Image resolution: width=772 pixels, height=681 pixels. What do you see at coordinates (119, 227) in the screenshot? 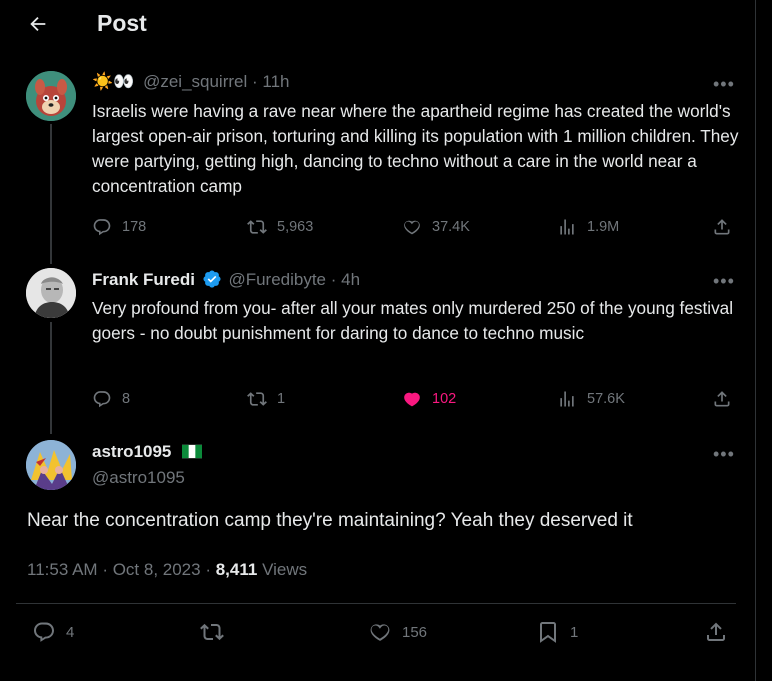
I see `reply-button: 178` at bounding box center [119, 227].